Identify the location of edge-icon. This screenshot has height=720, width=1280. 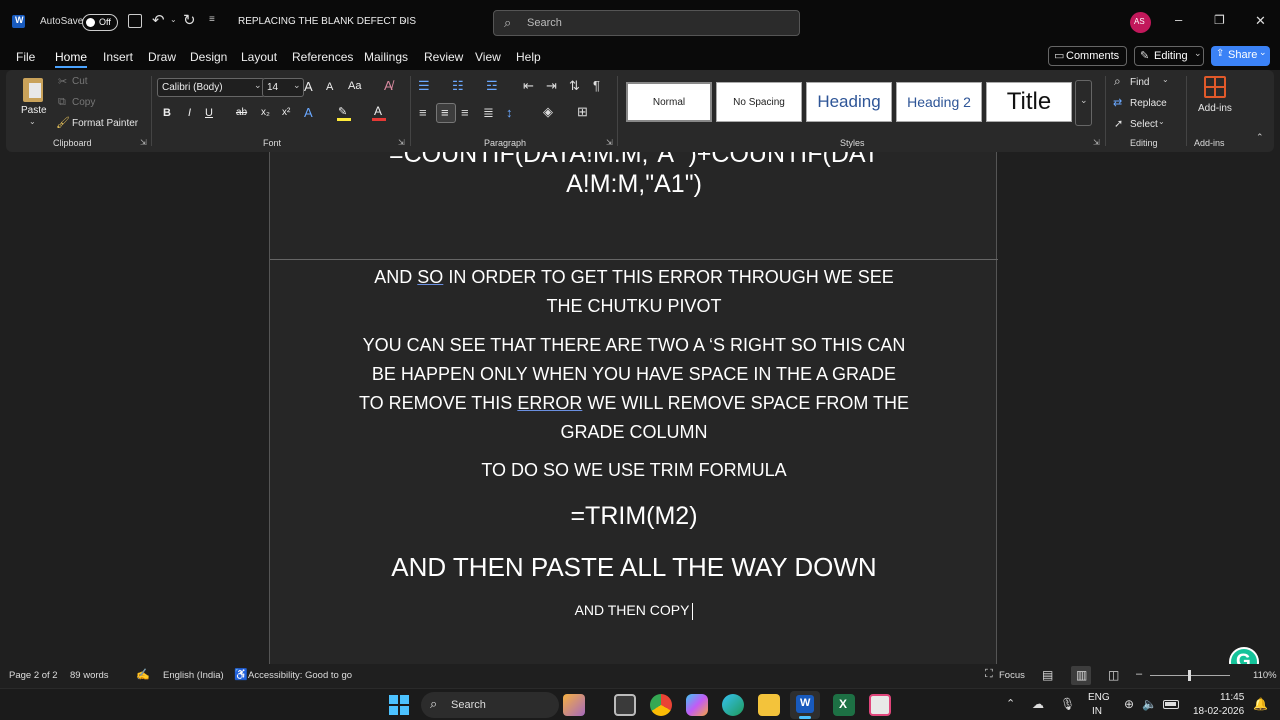
(733, 705).